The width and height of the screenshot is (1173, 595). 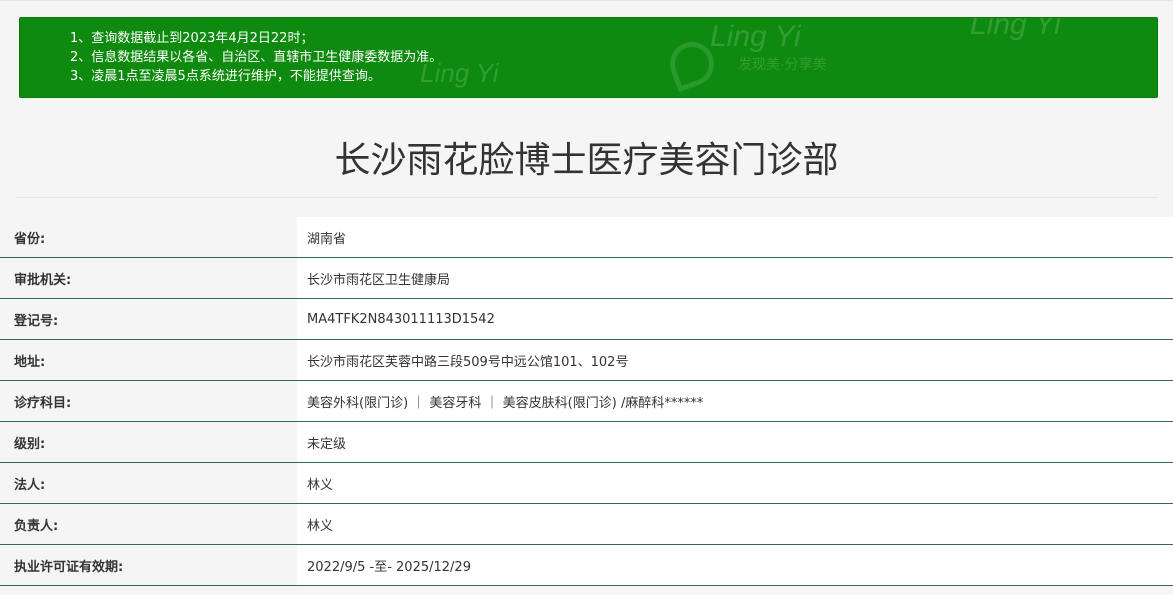 I want to click on table-row-legal-person: 法人: 林义, so click(x=586, y=483).